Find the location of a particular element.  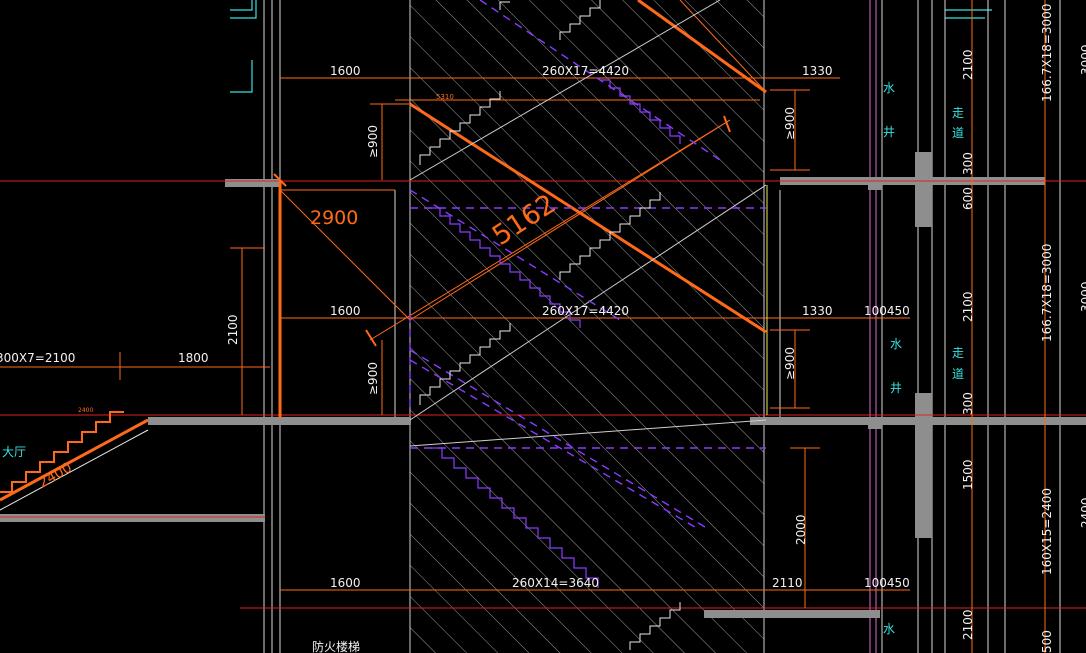

dim-left-height: 2100 is located at coordinates (233, 329).